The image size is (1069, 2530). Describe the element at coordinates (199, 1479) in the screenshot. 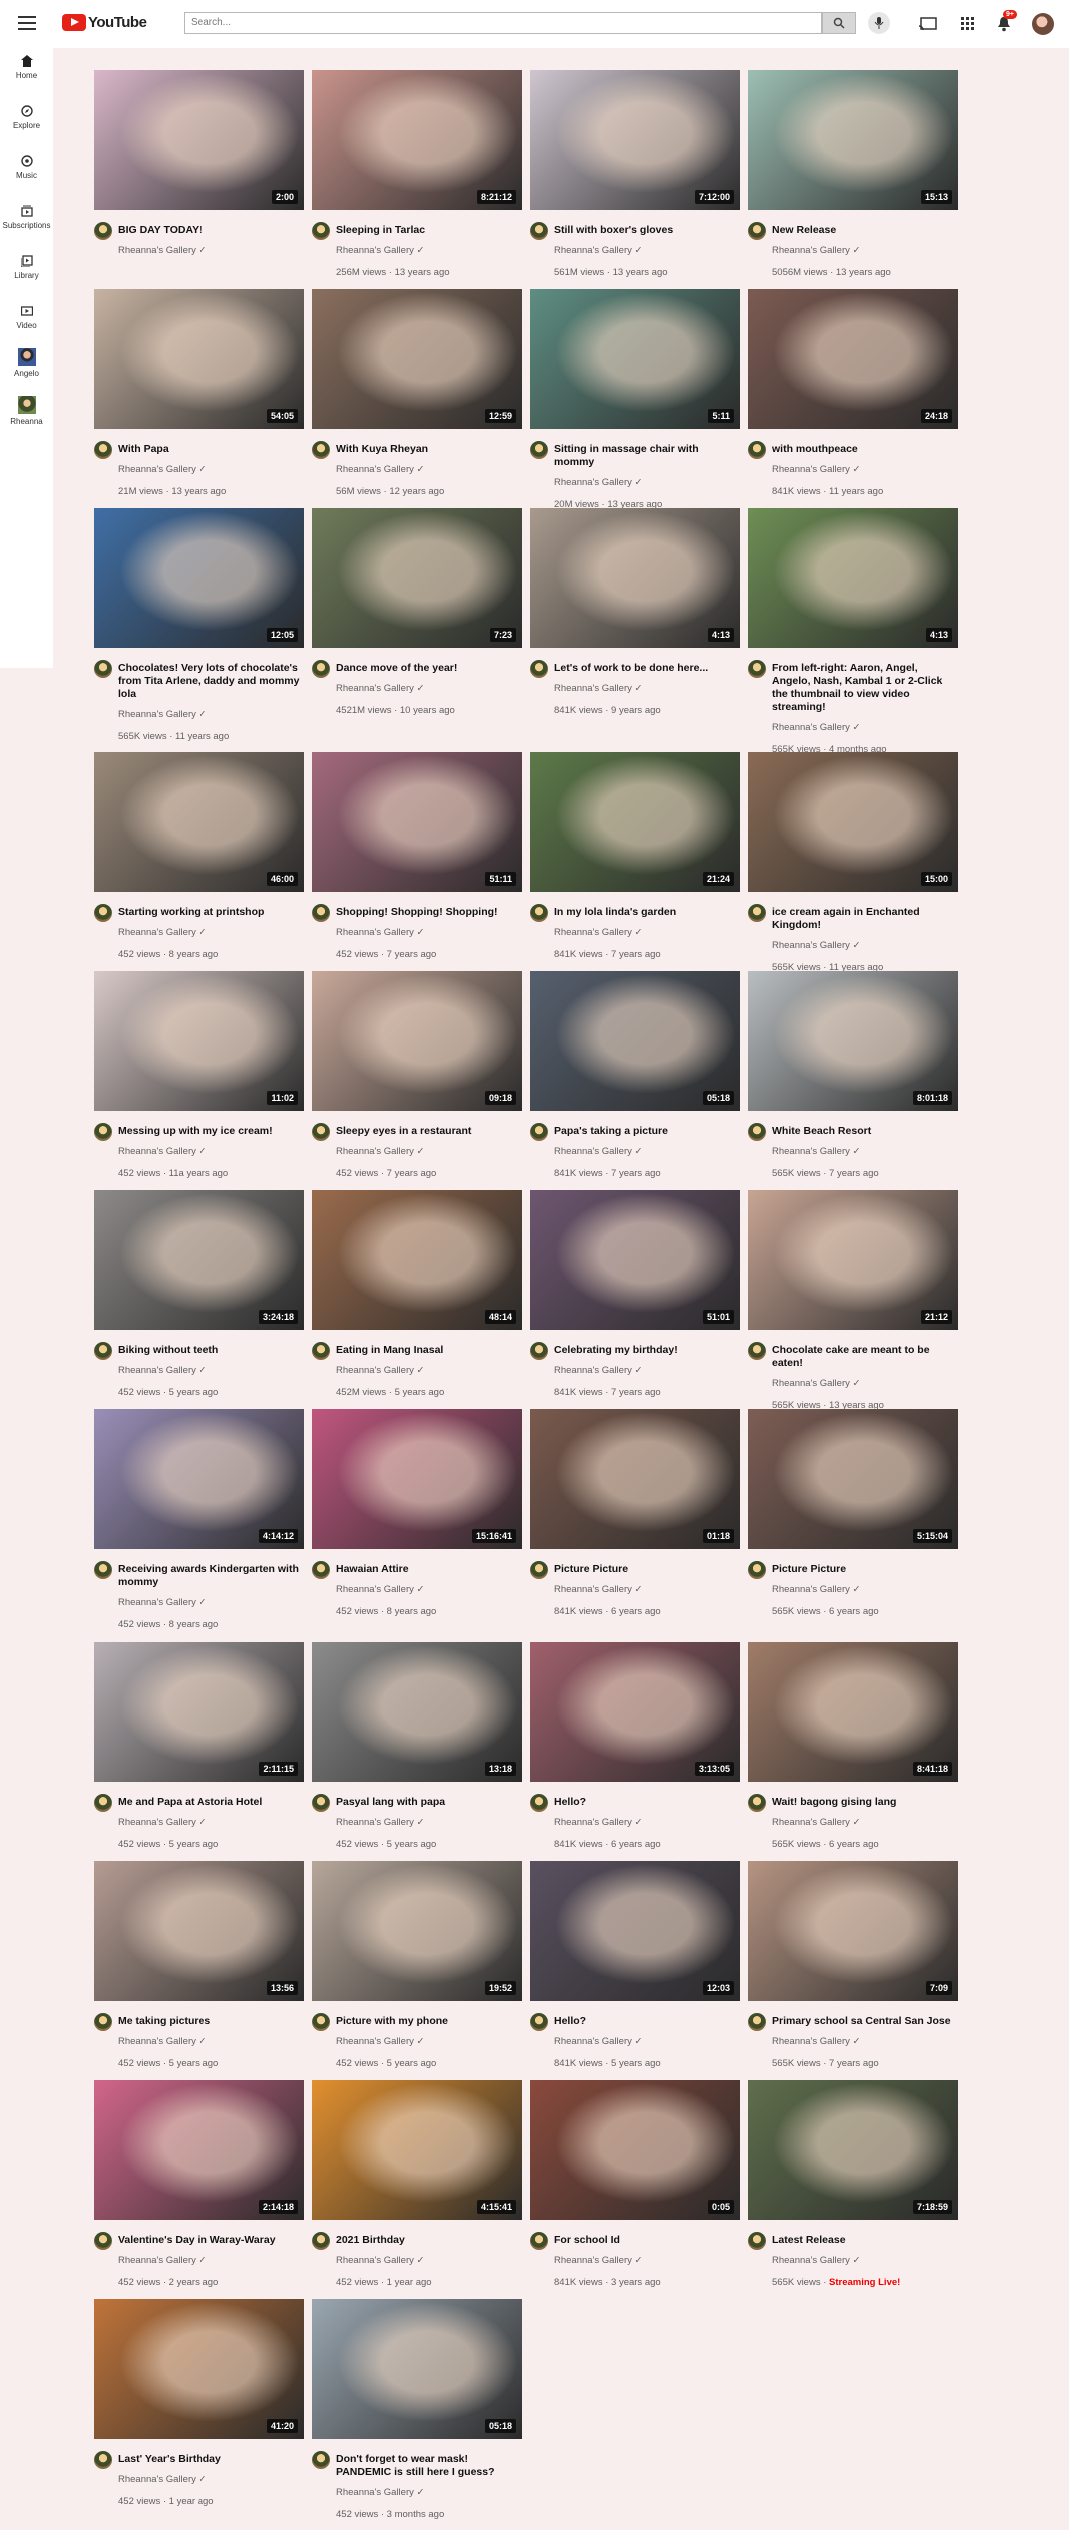

I see `video-thumbnail: 4:14:12` at that location.